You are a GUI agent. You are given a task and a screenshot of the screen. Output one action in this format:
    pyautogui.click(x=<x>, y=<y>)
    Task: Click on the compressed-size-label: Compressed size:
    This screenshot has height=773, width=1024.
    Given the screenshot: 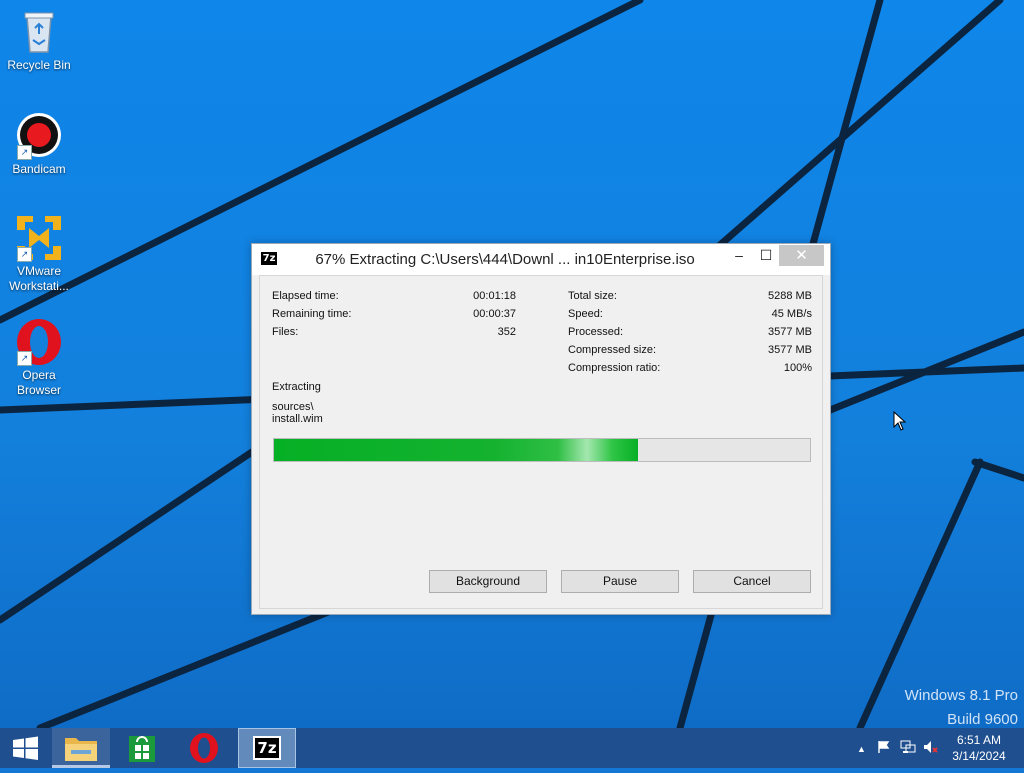 What is the action you would take?
    pyautogui.click(x=612, y=350)
    